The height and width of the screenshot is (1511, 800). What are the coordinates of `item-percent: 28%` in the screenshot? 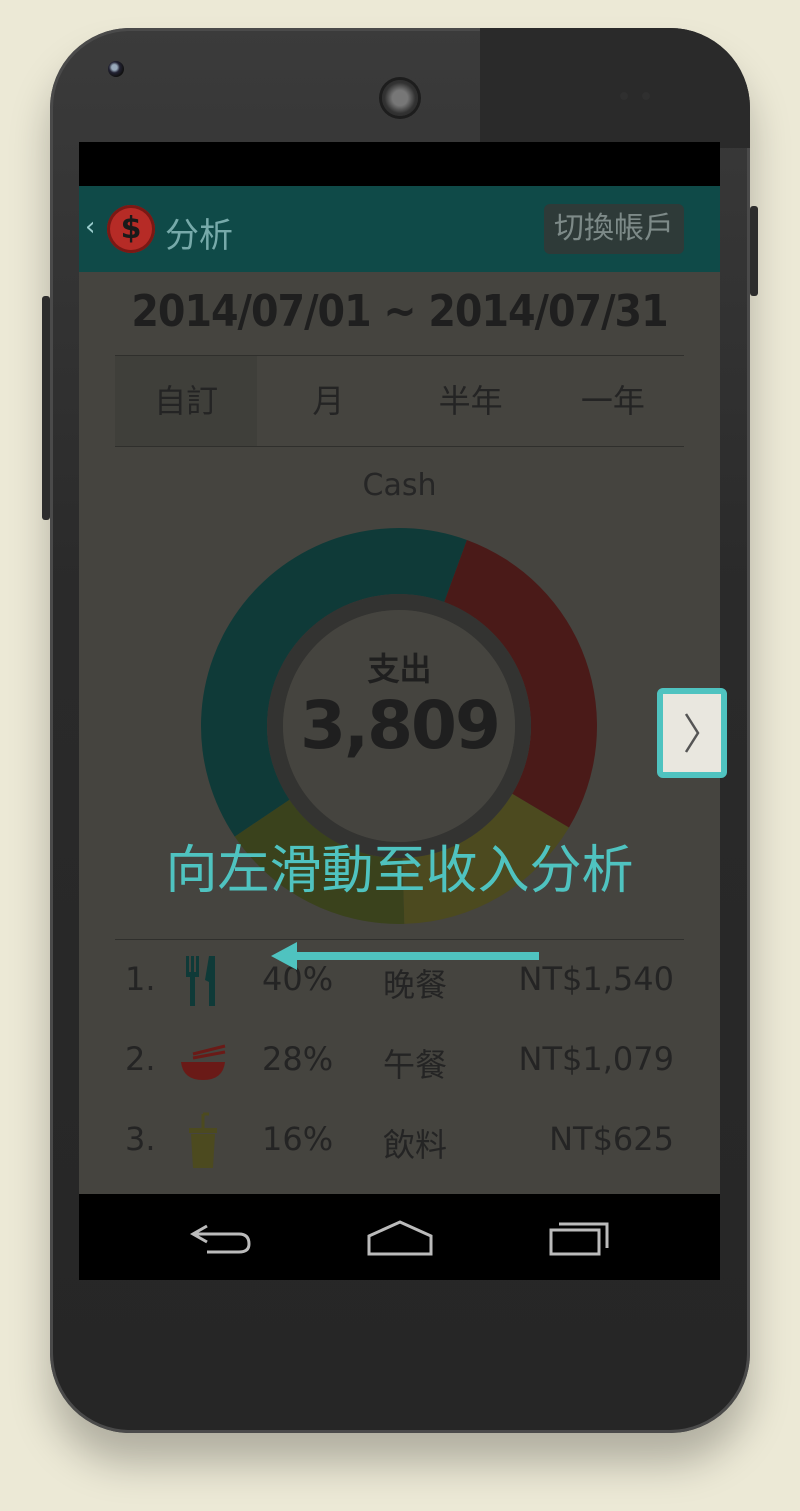 It's located at (298, 1059).